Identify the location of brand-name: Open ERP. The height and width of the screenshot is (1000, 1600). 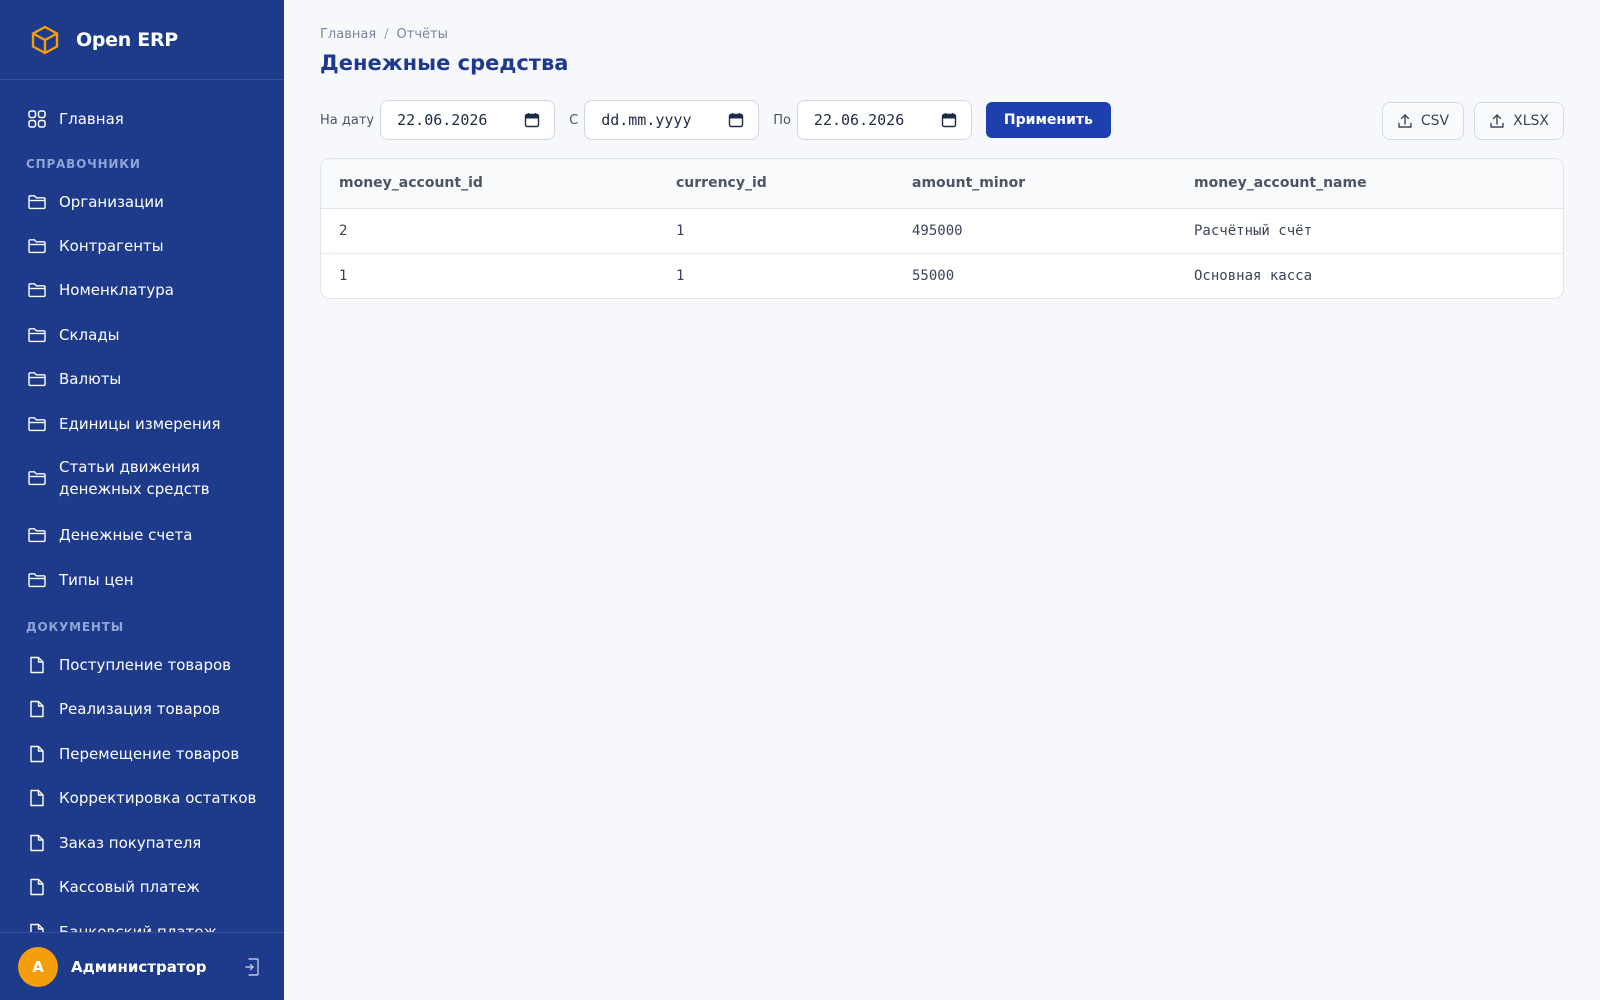
(127, 39).